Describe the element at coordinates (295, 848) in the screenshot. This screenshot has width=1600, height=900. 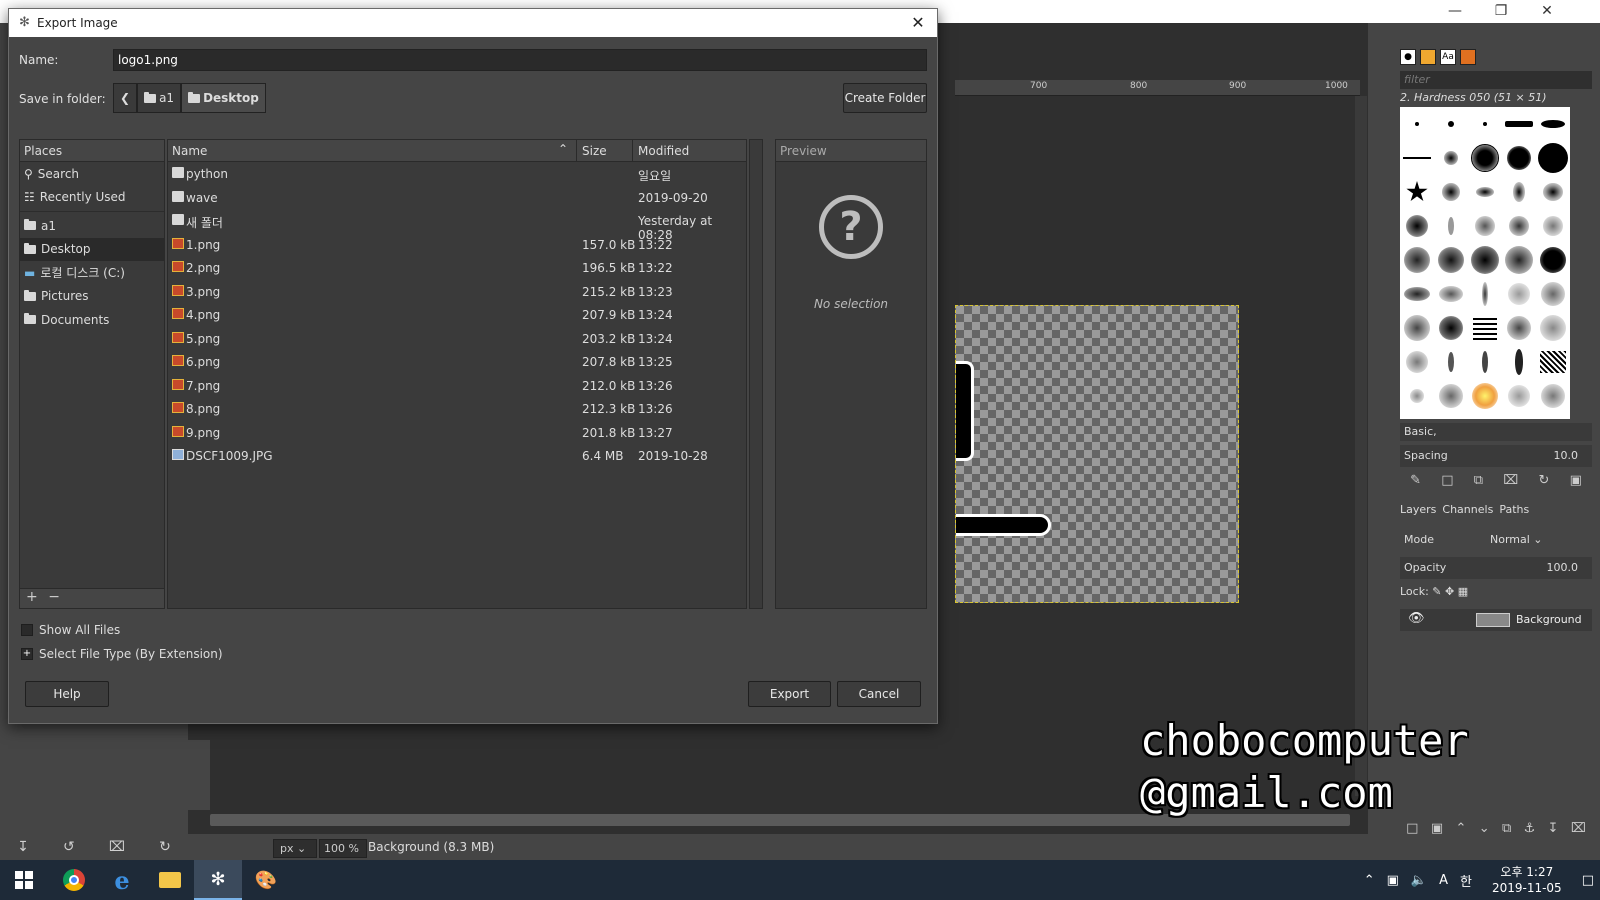
I see `unit-select: px ⌄` at that location.